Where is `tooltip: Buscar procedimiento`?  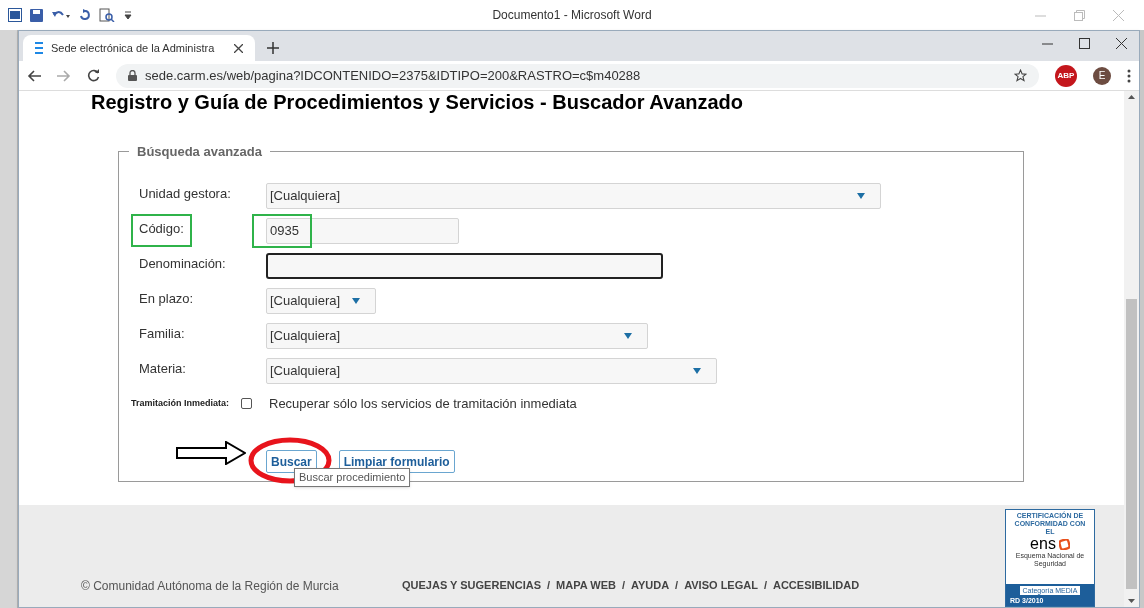
tooltip: Buscar procedimiento is located at coordinates (352, 477).